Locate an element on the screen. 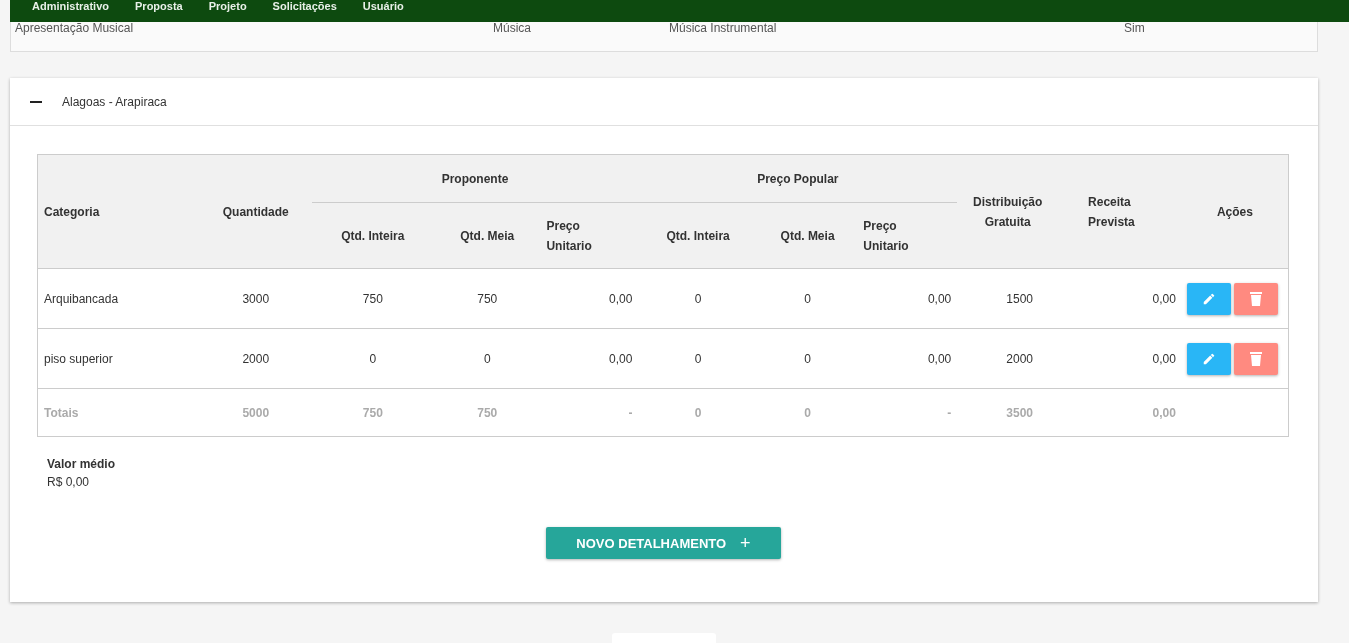 The width and height of the screenshot is (1349, 643). total-cell: 3500 is located at coordinates (1020, 412).